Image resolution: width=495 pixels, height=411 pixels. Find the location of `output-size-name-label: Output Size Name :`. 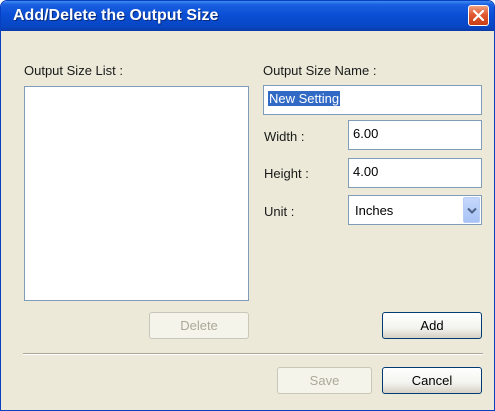

output-size-name-label: Output Size Name : is located at coordinates (320, 70).